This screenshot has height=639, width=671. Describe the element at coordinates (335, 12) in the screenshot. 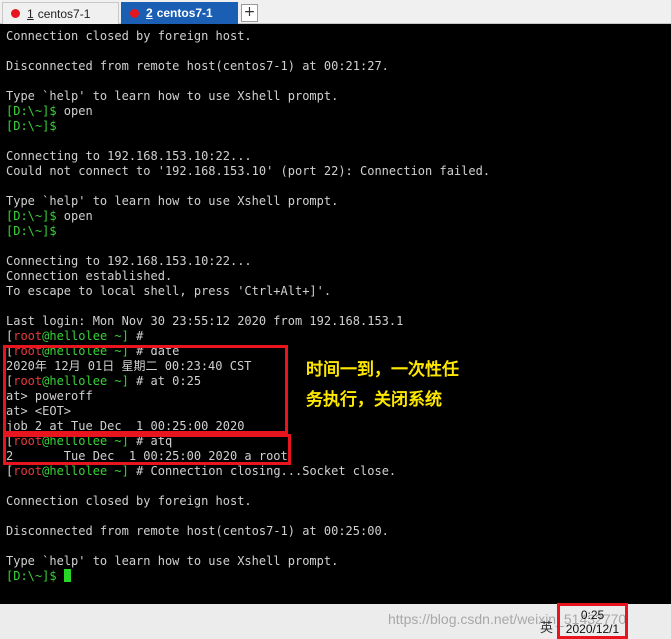

I see `tab-bar: 1 centos7-1 2 centos7-1 +` at that location.